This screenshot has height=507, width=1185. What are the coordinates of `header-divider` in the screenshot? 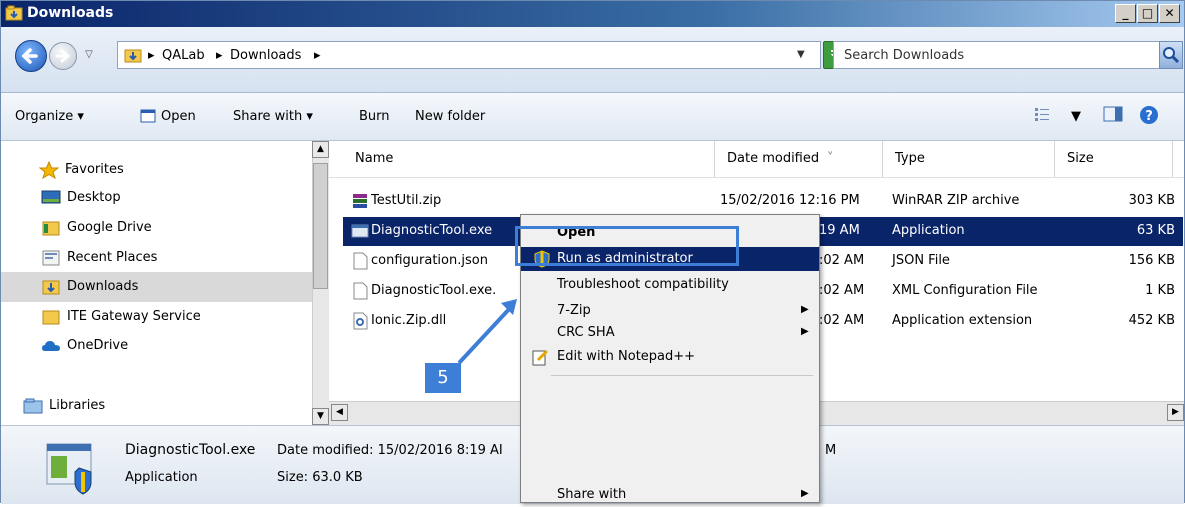 It's located at (756, 177).